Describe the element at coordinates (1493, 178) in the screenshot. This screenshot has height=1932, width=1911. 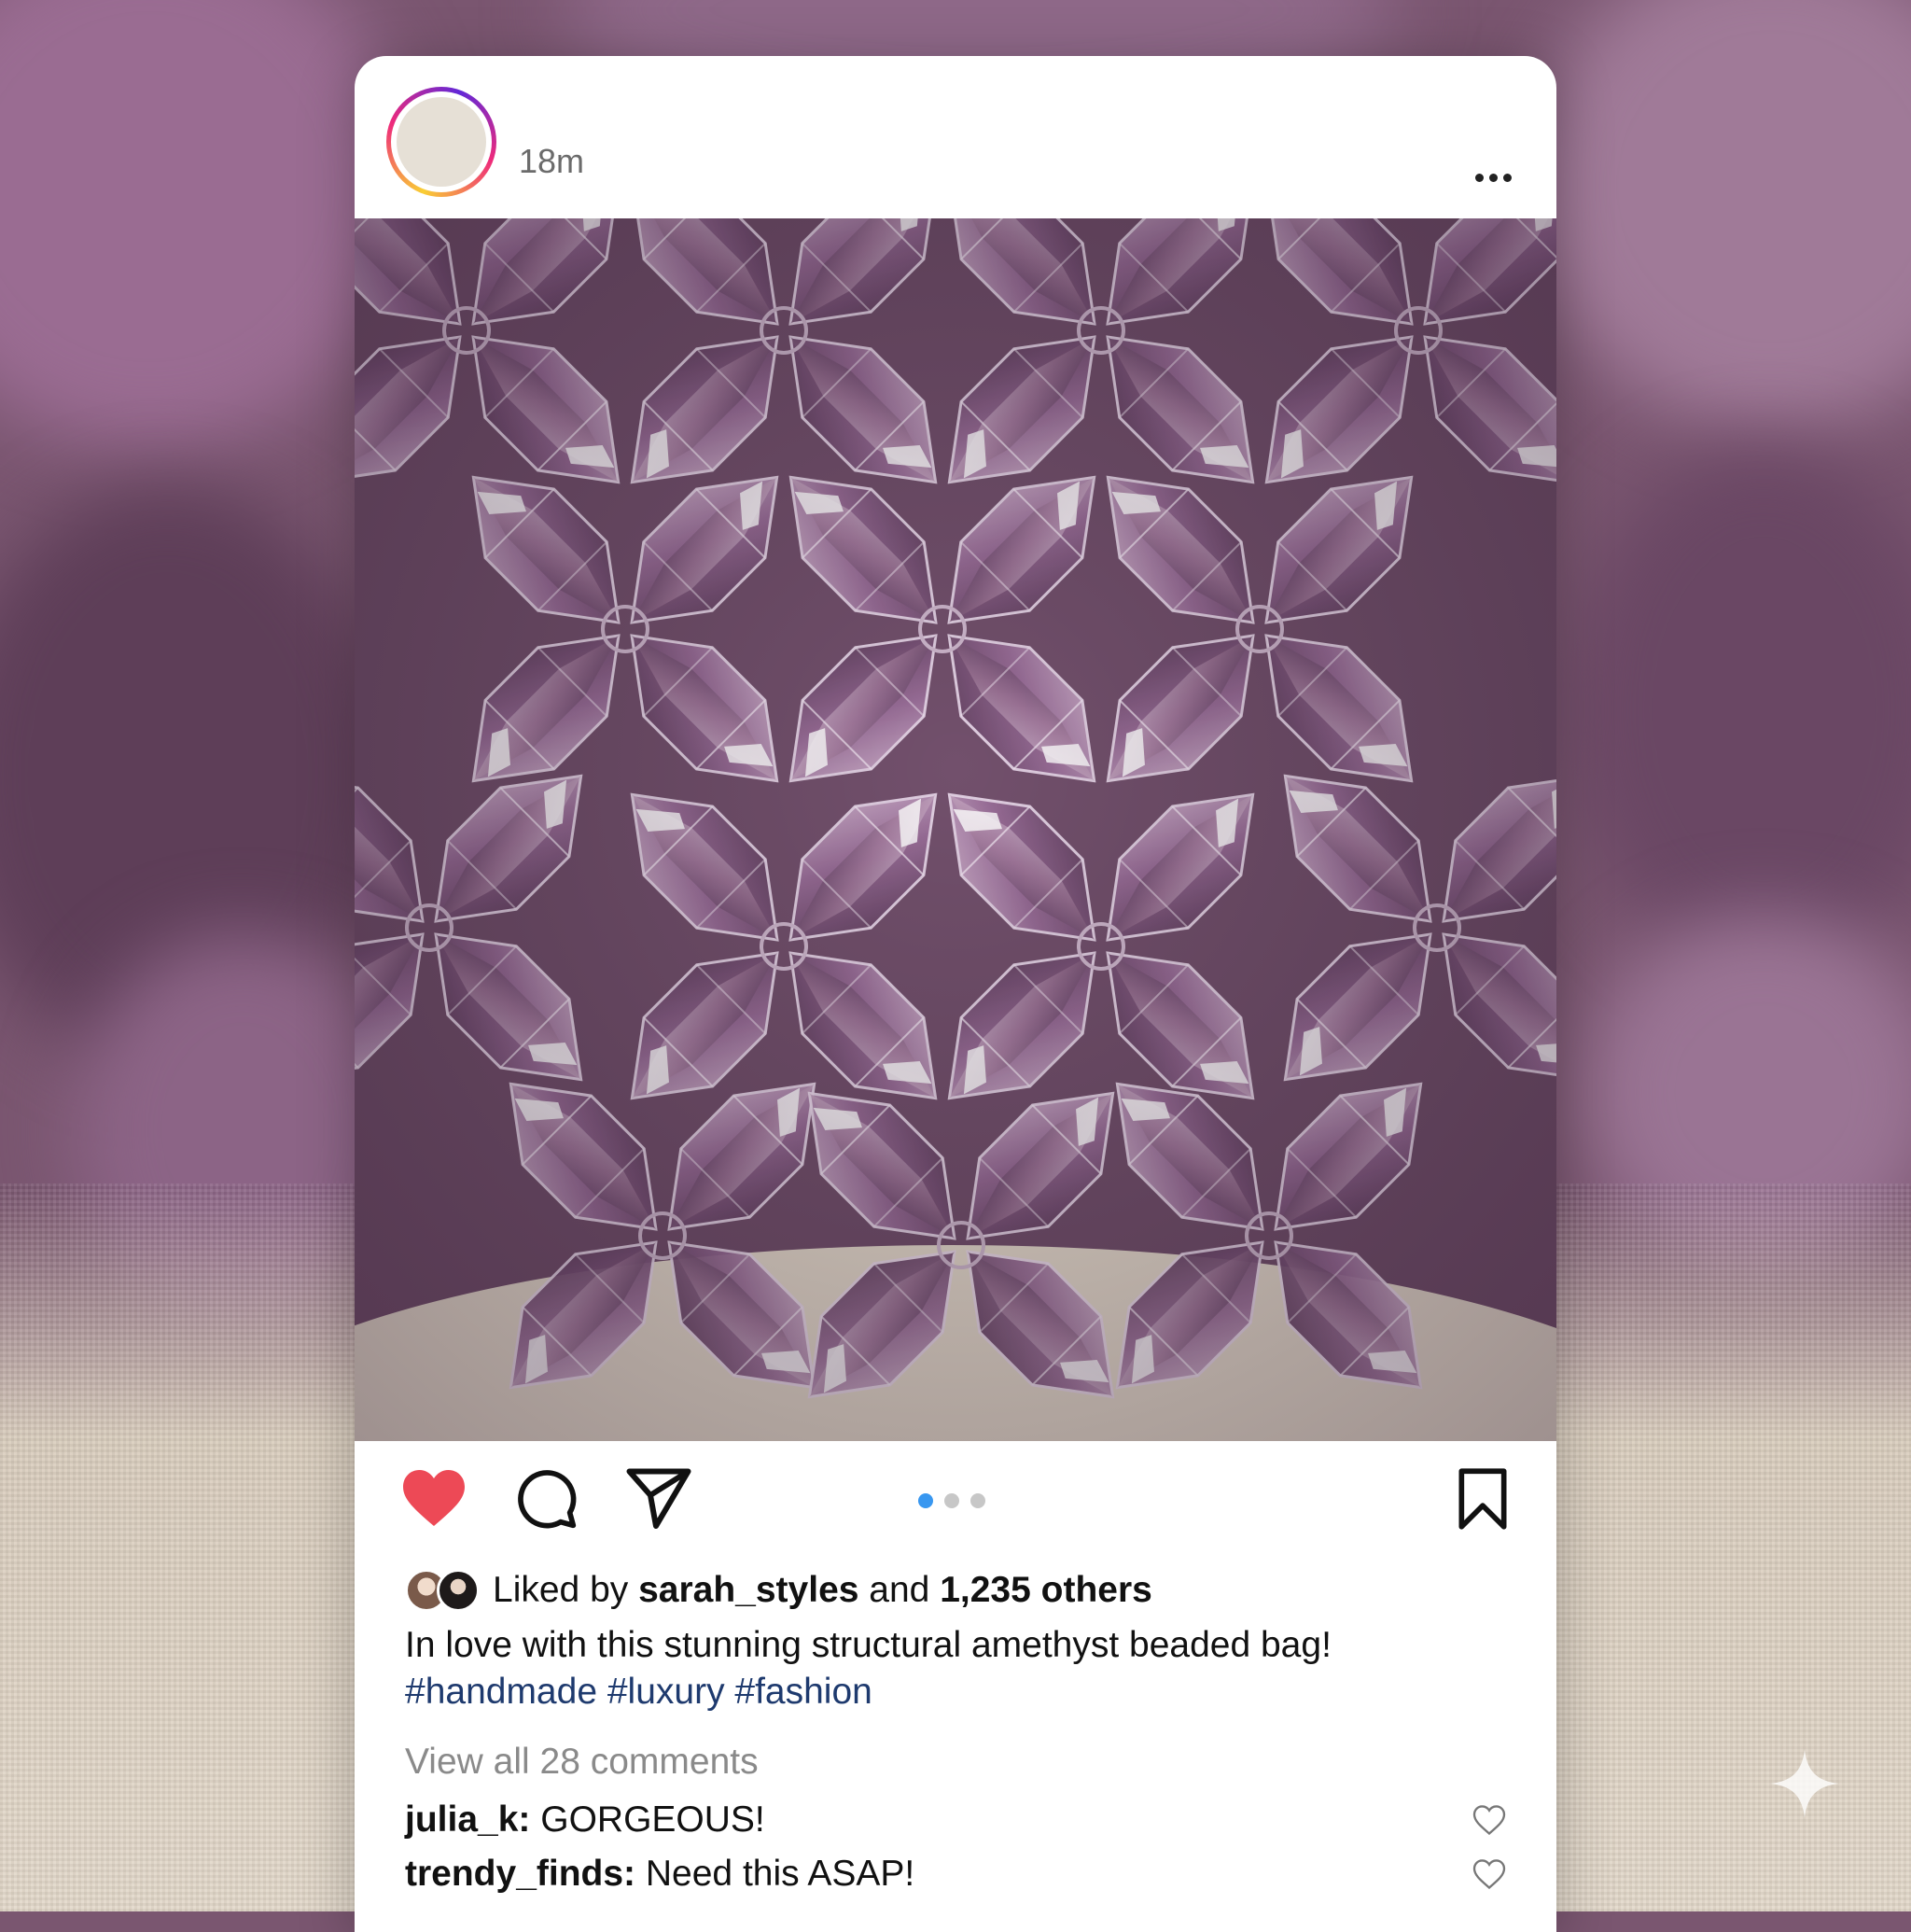
I see `more-options-icon` at that location.